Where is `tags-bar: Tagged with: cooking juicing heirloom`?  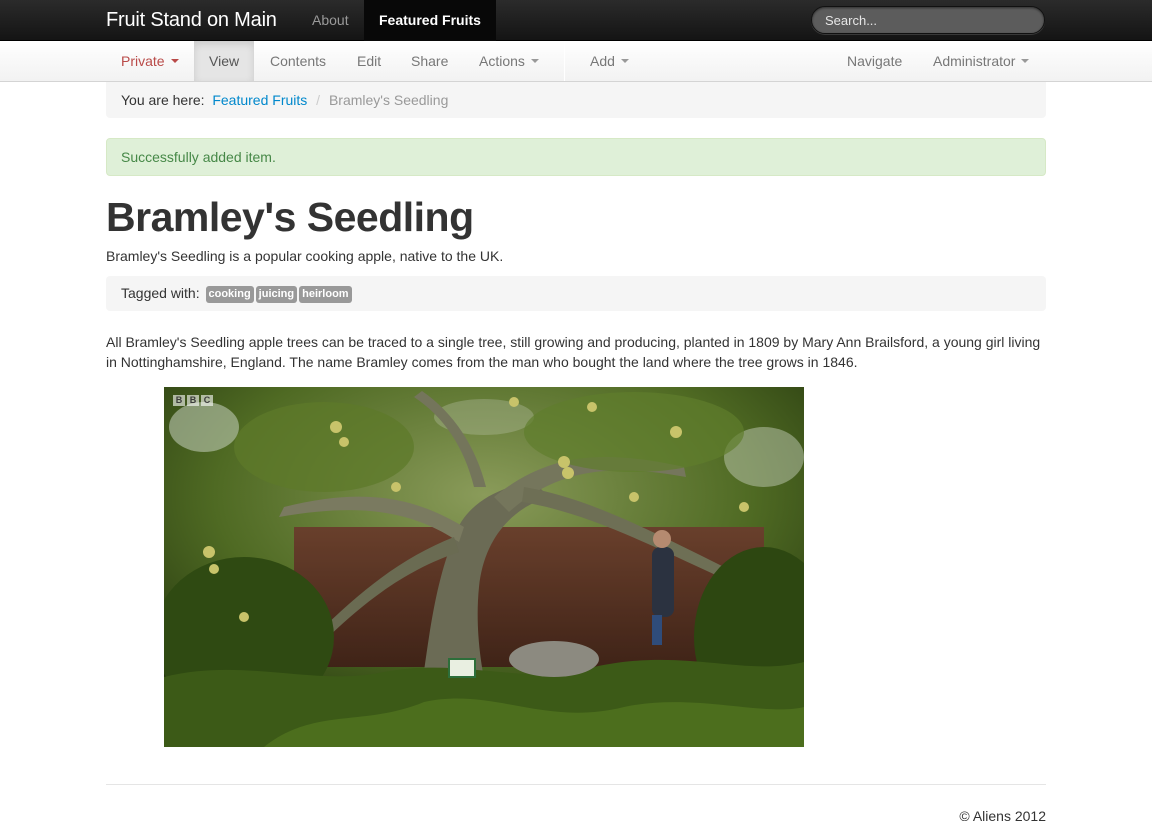
tags-bar: Tagged with: cooking juicing heirloom is located at coordinates (576, 293).